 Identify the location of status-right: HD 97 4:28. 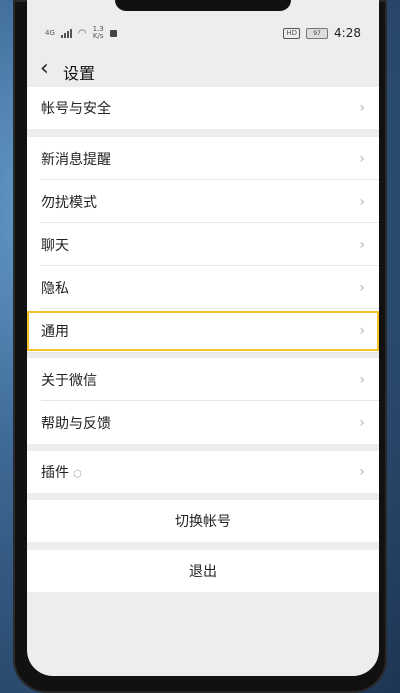
(322, 33).